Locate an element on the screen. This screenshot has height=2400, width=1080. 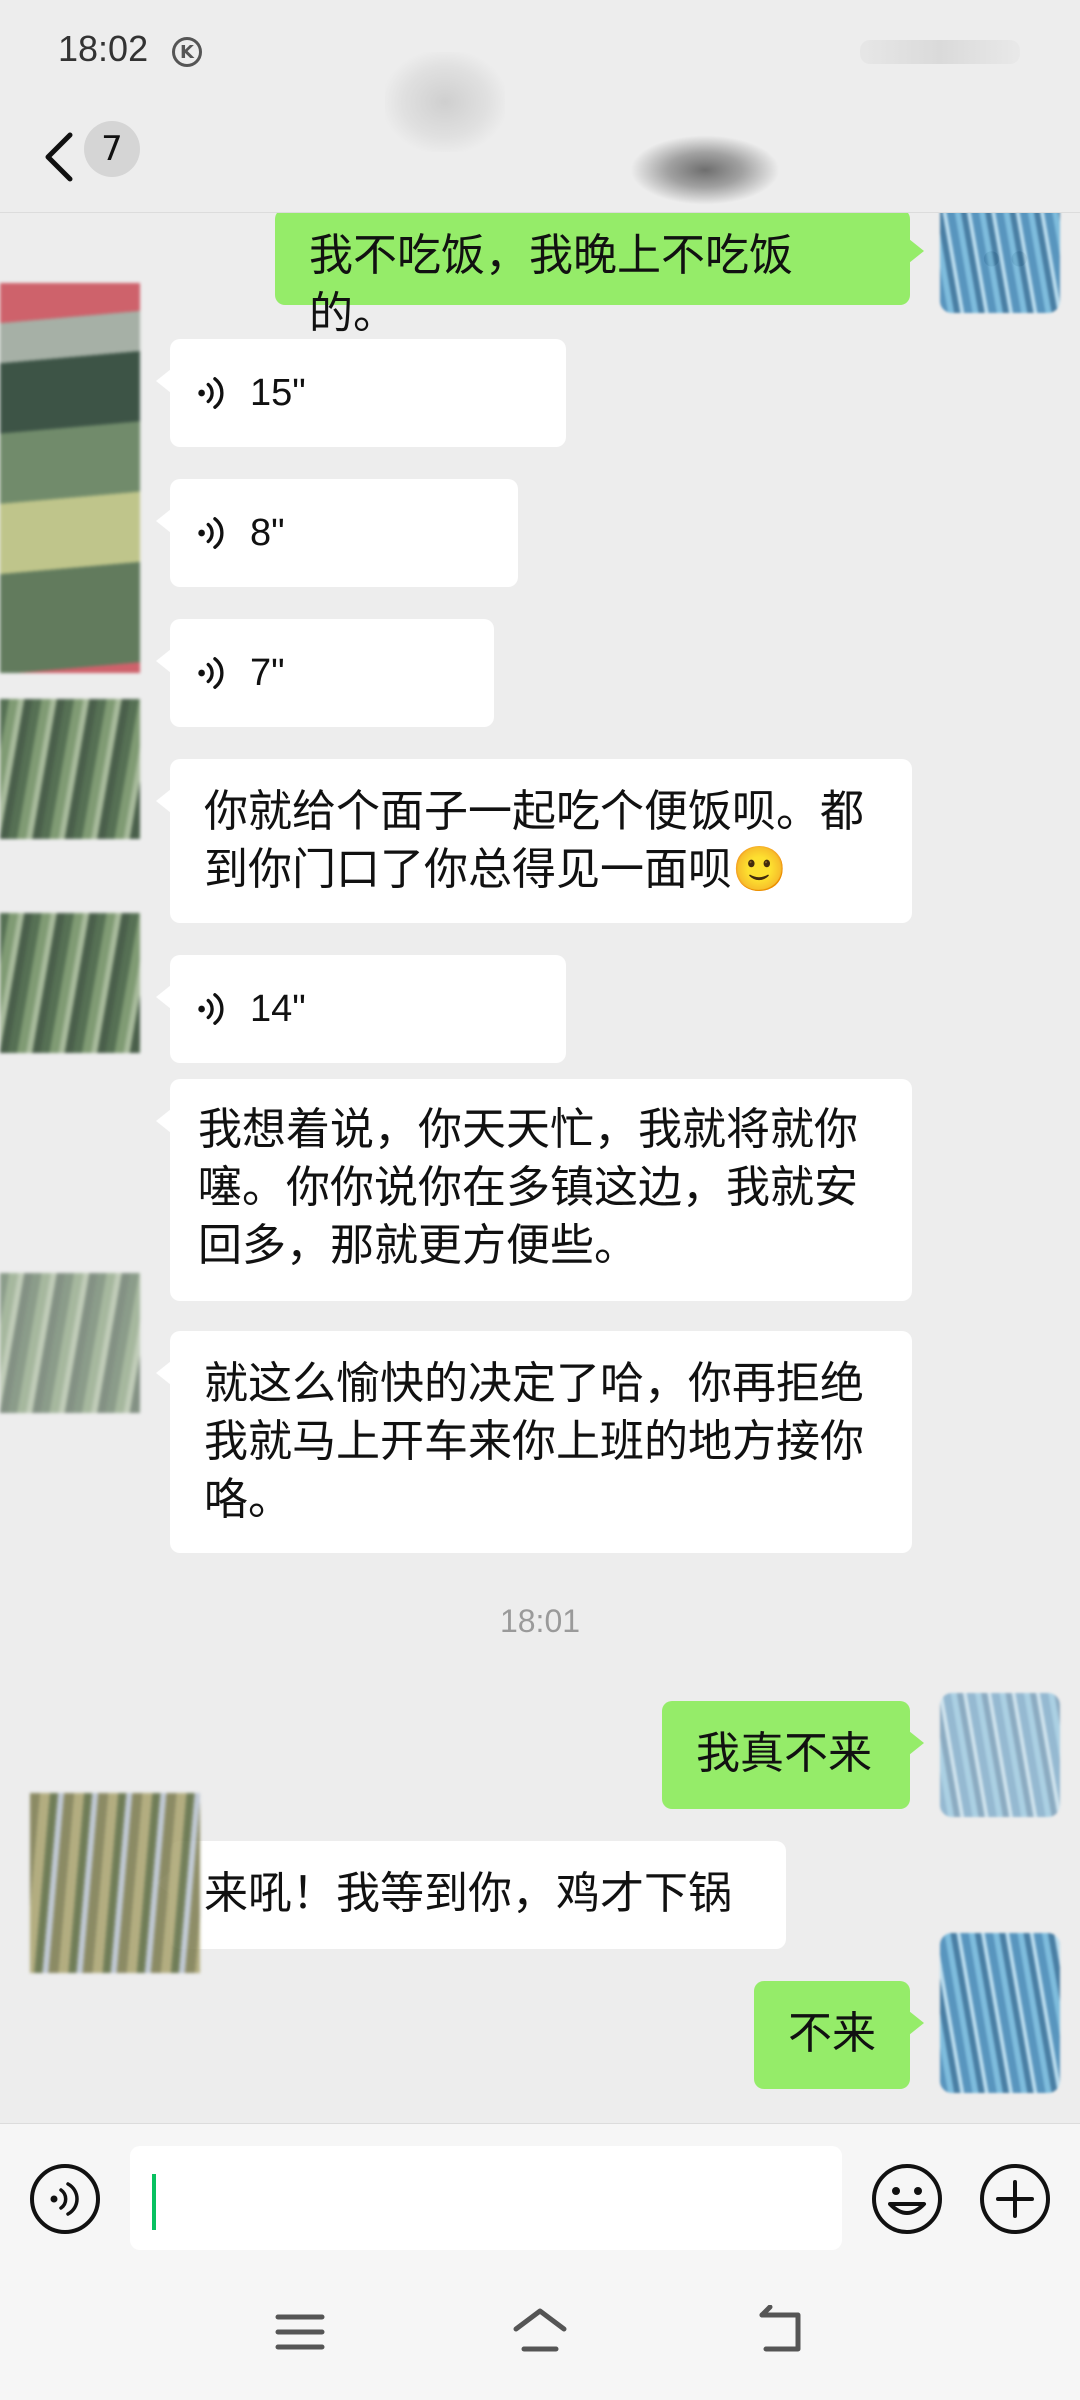
message-input is located at coordinates (486, 2198).